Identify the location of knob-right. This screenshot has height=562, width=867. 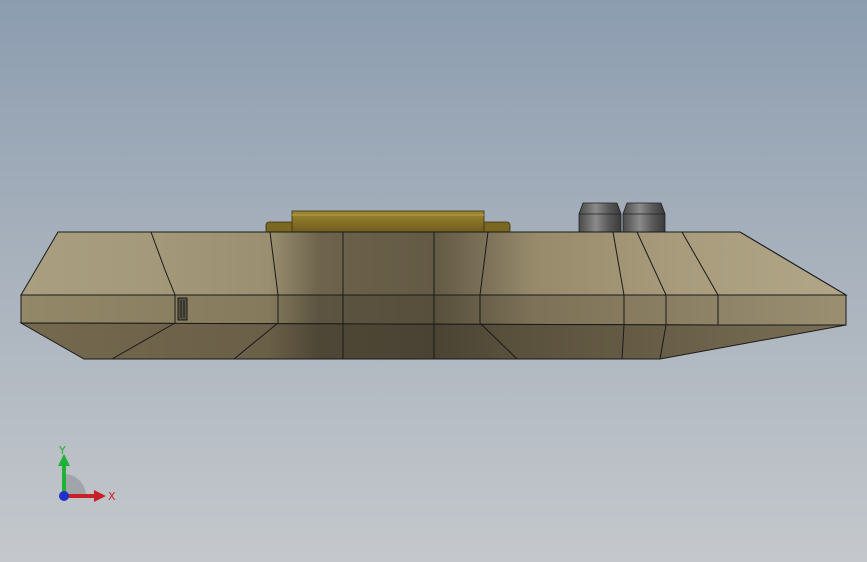
(644, 217).